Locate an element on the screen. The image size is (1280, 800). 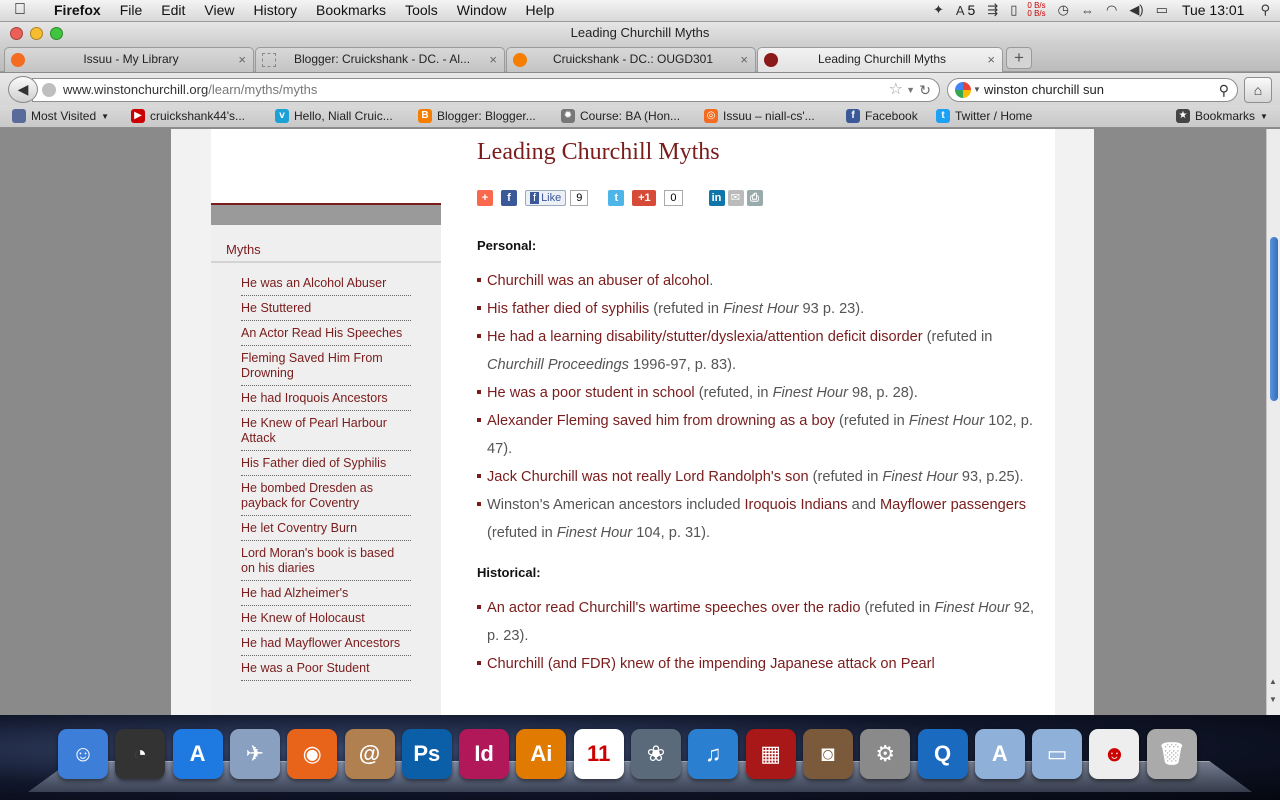
sidebar-item: Fleming Saved Him From Drowning is located at coordinates (326, 366).